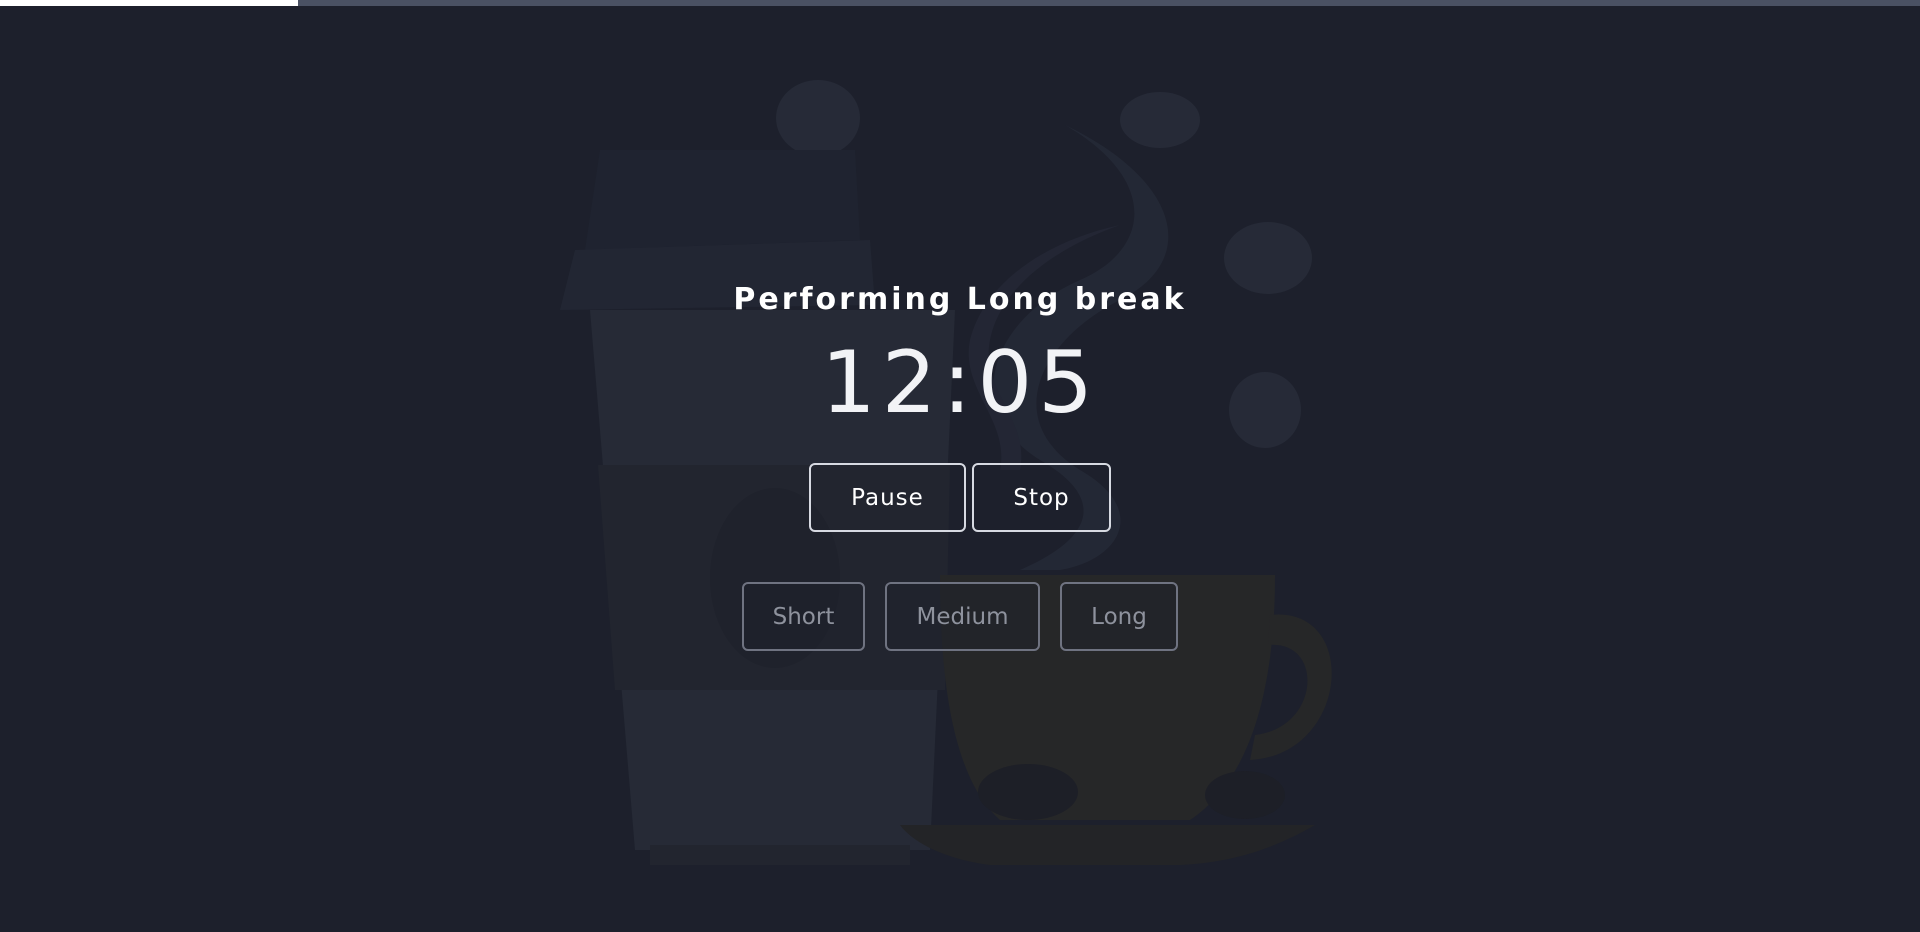 This screenshot has height=932, width=1920. I want to click on short-mode-button: Short, so click(803, 616).